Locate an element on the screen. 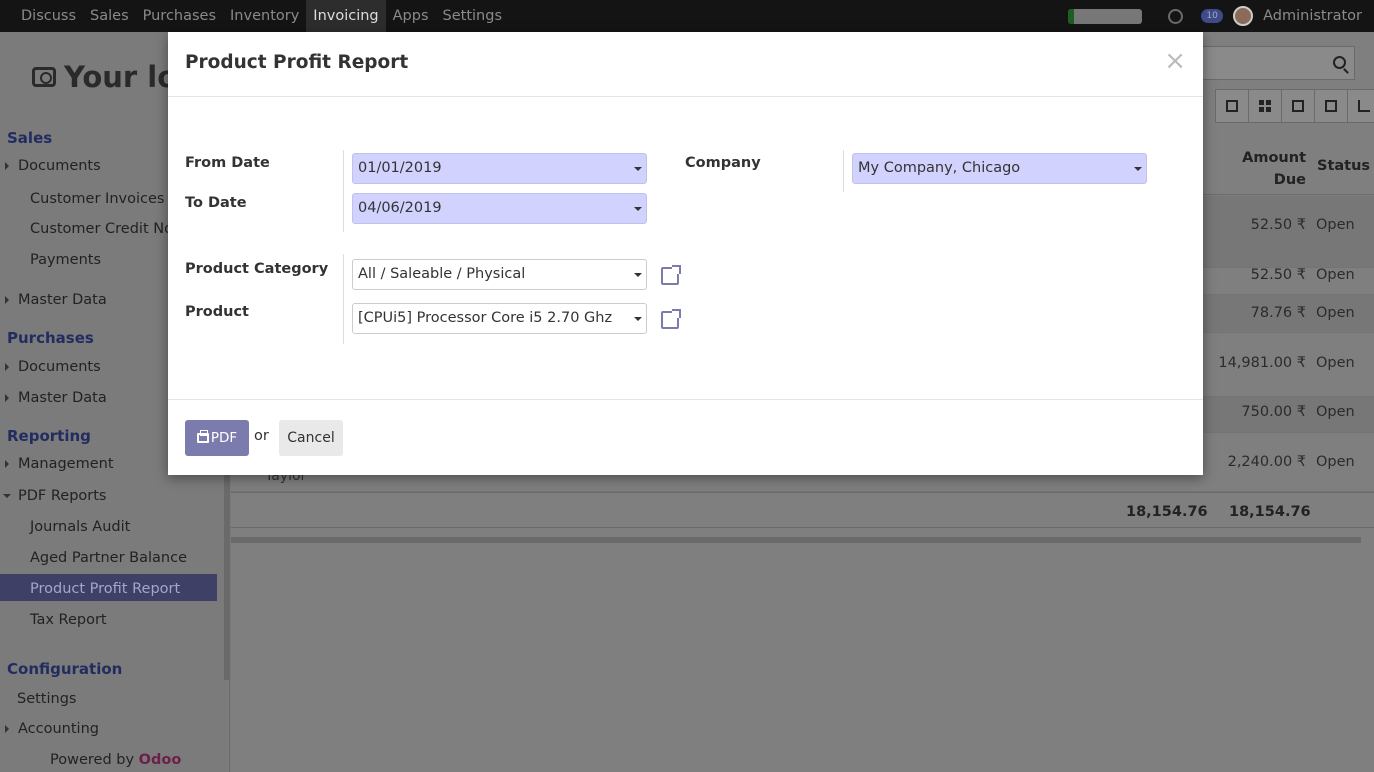  column-amount-due: Amount Due is located at coordinates (1274, 169).